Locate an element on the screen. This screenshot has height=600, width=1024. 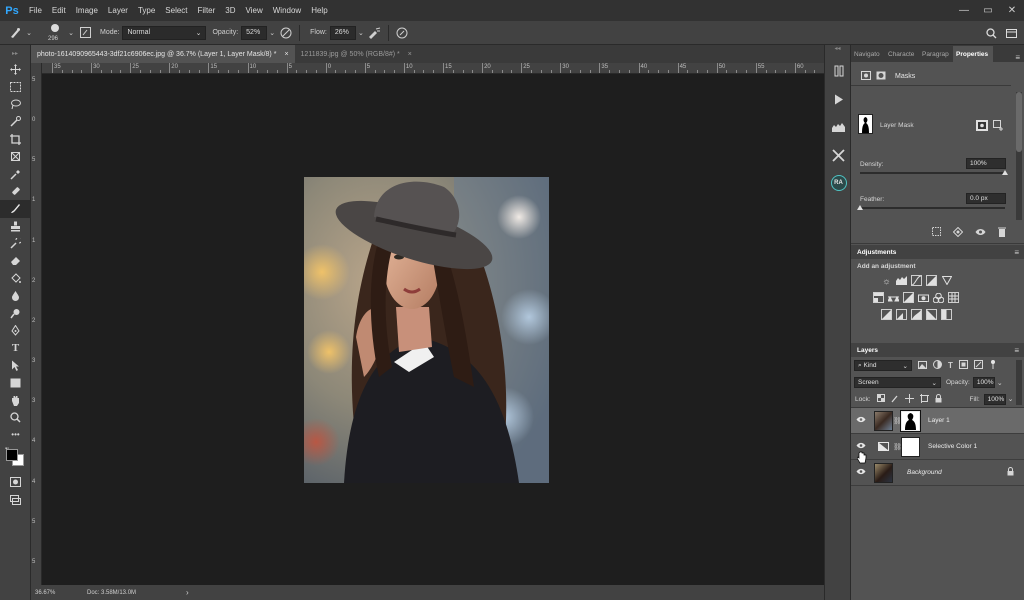
apply-mask-icon is located at coordinates (958, 232).